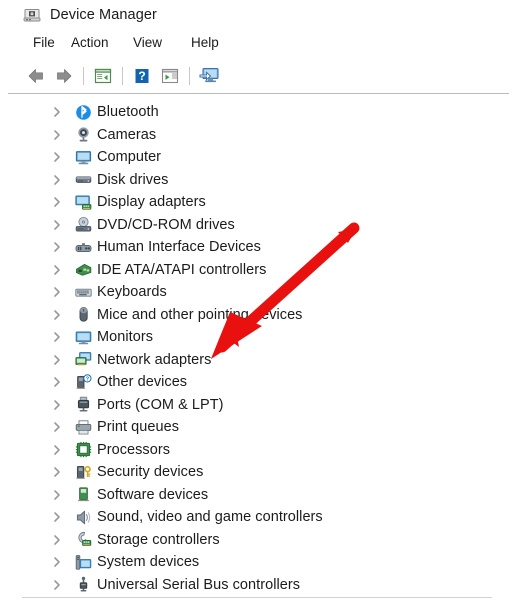 Image resolution: width=517 pixels, height=606 pixels. Describe the element at coordinates (258, 337) in the screenshot. I see `tree-item-monitors: Monitors` at that location.